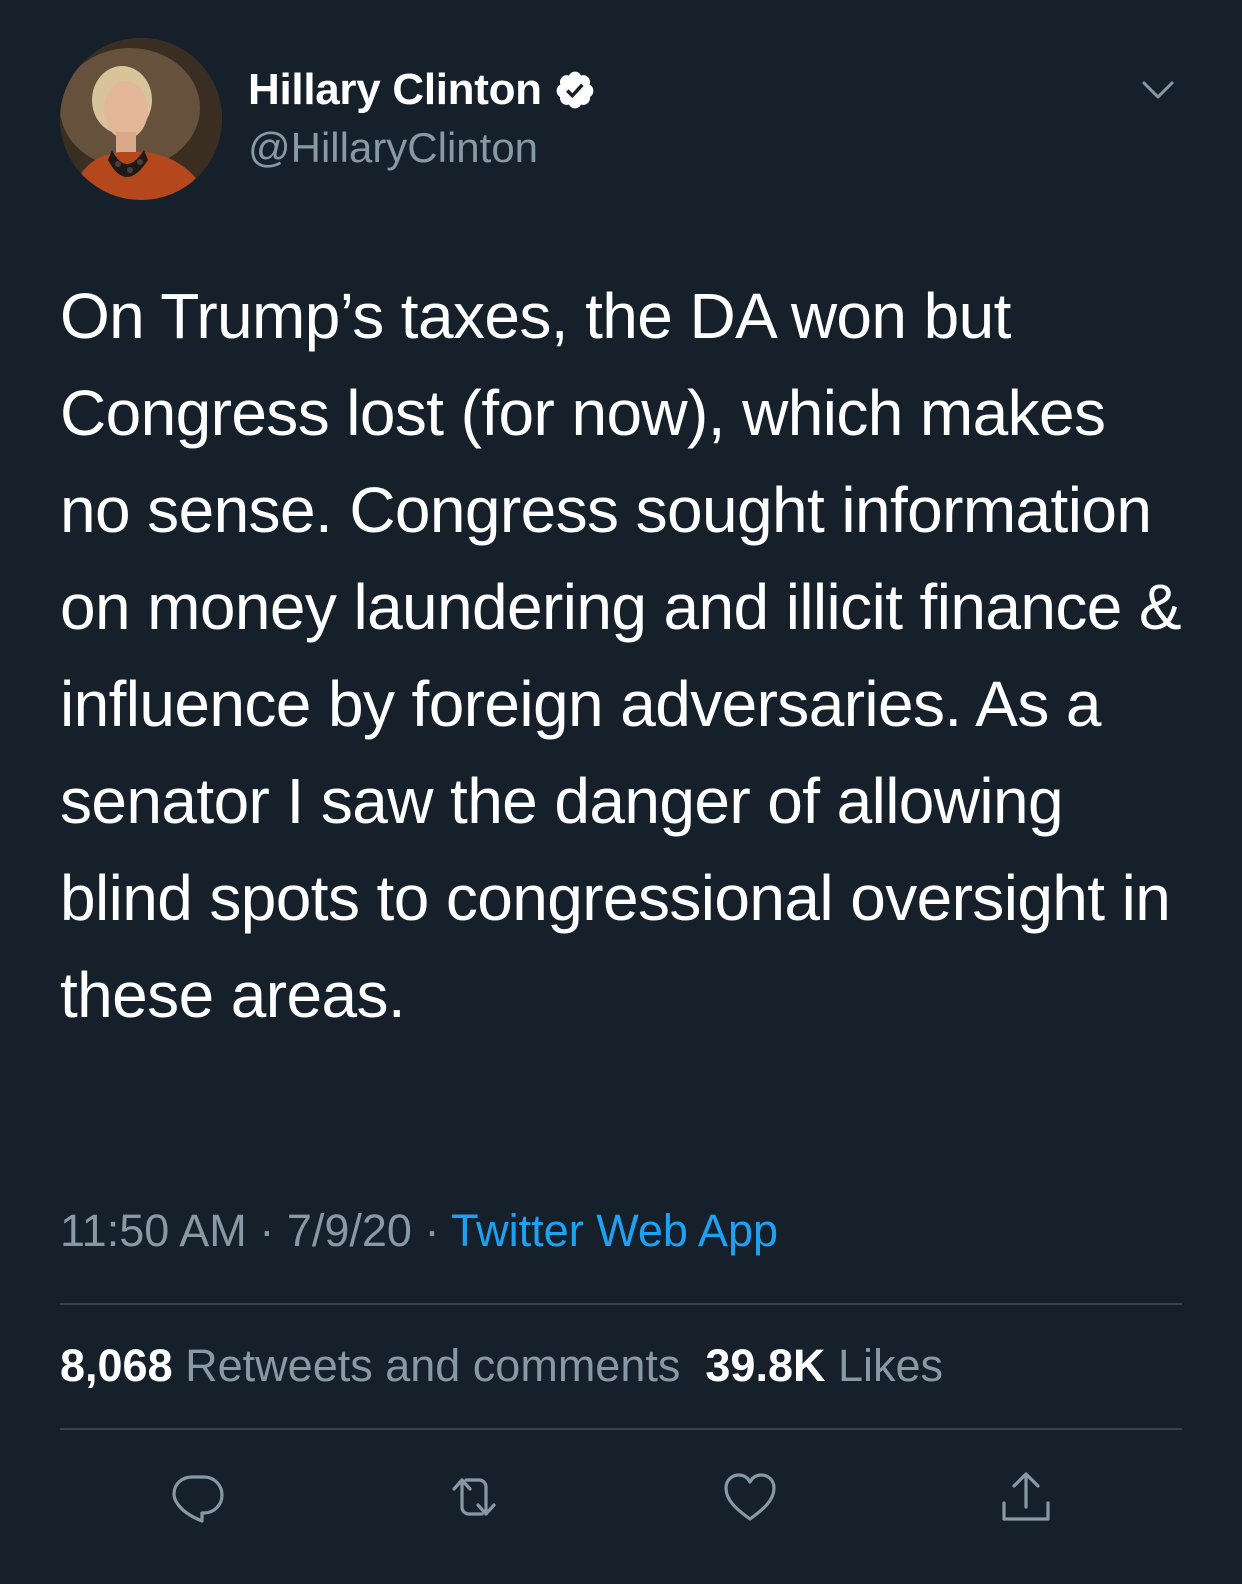  Describe the element at coordinates (433, 1365) in the screenshot. I see `retweets-label: Retweets and comments` at that location.